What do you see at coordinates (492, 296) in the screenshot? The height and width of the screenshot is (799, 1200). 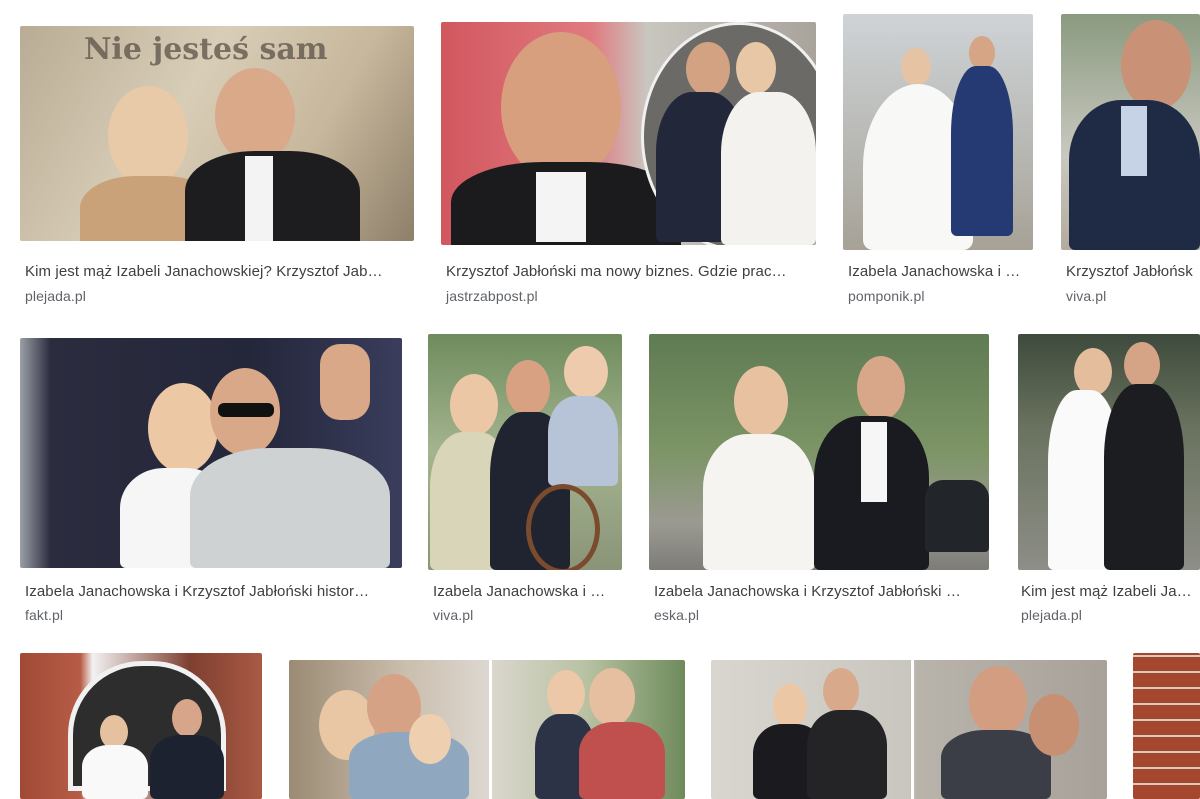 I see `result-source: jastrzabpost.pl` at bounding box center [492, 296].